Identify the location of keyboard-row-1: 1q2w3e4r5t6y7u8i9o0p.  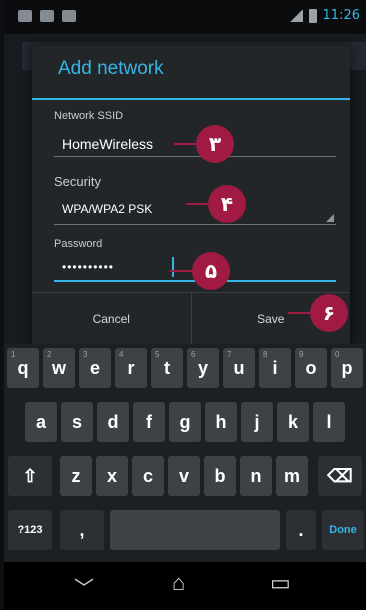
(185, 371).